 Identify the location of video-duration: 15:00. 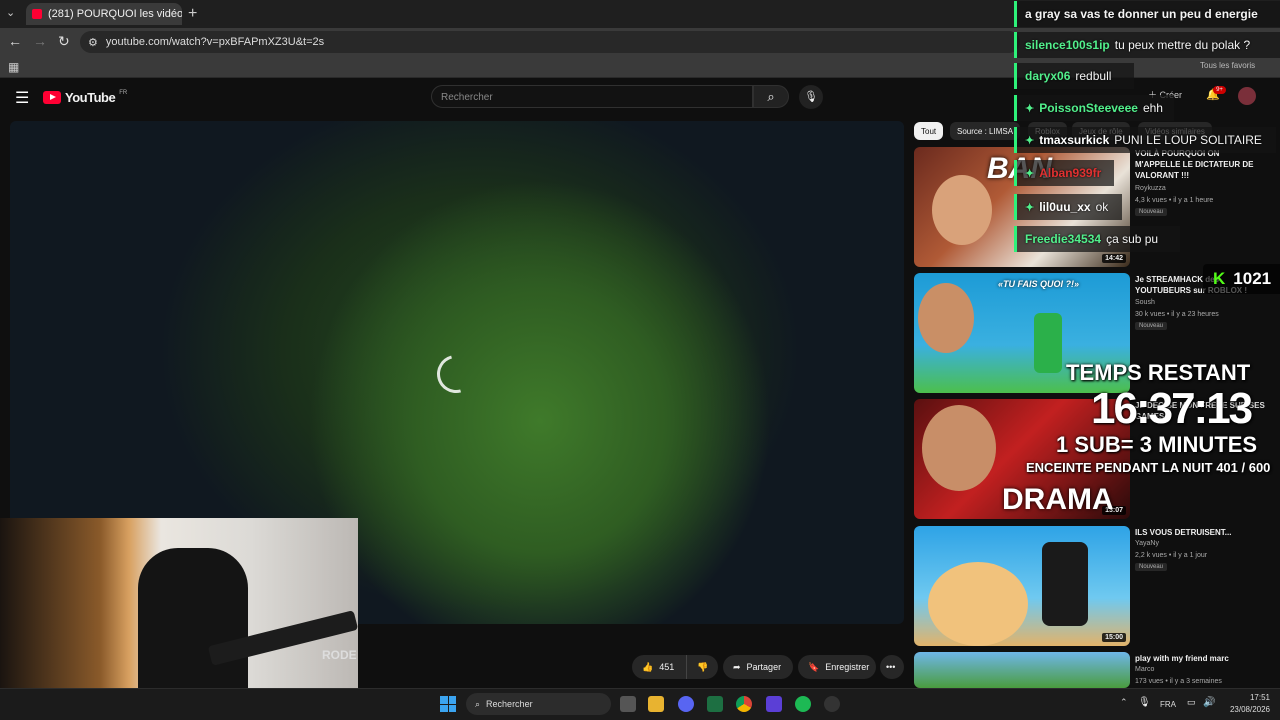
(1114, 637).